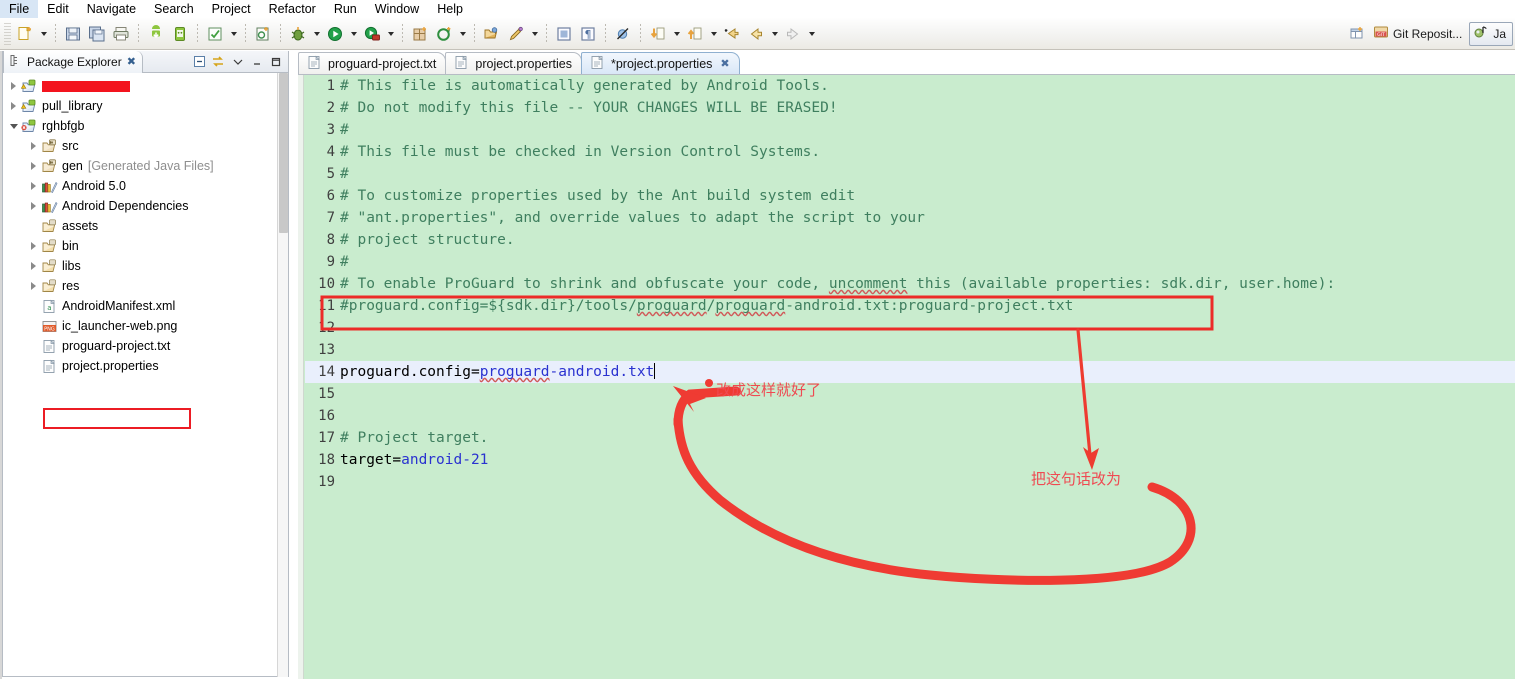 Image resolution: width=1515 pixels, height=679 pixels. What do you see at coordinates (174, 9) in the screenshot?
I see `menu-item-search: Search` at bounding box center [174, 9].